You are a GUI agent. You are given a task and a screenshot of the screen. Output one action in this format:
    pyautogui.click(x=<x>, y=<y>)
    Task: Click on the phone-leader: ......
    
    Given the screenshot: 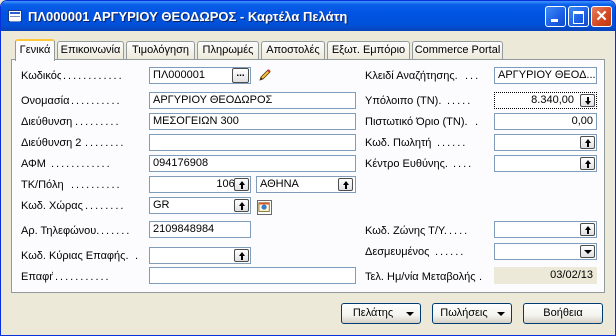 What is the action you would take?
    pyautogui.click(x=116, y=231)
    